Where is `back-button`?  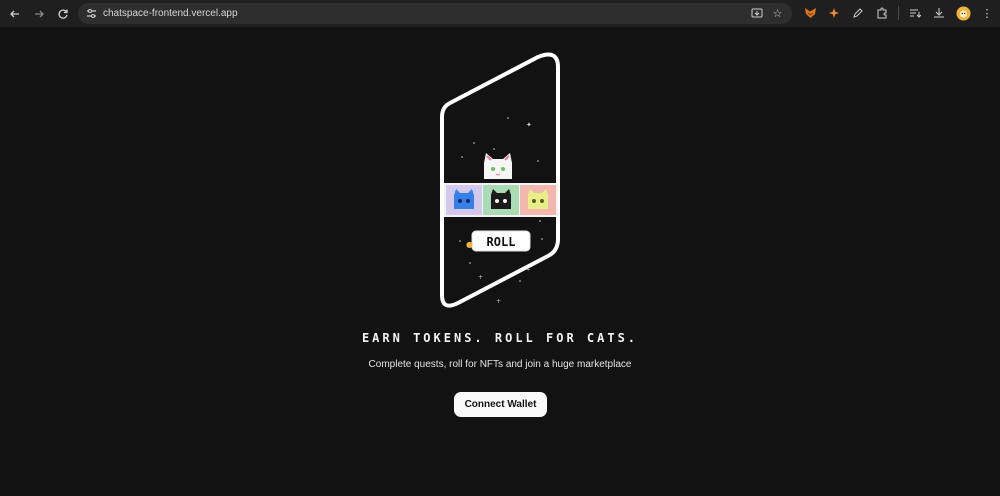 back-button is located at coordinates (15, 14).